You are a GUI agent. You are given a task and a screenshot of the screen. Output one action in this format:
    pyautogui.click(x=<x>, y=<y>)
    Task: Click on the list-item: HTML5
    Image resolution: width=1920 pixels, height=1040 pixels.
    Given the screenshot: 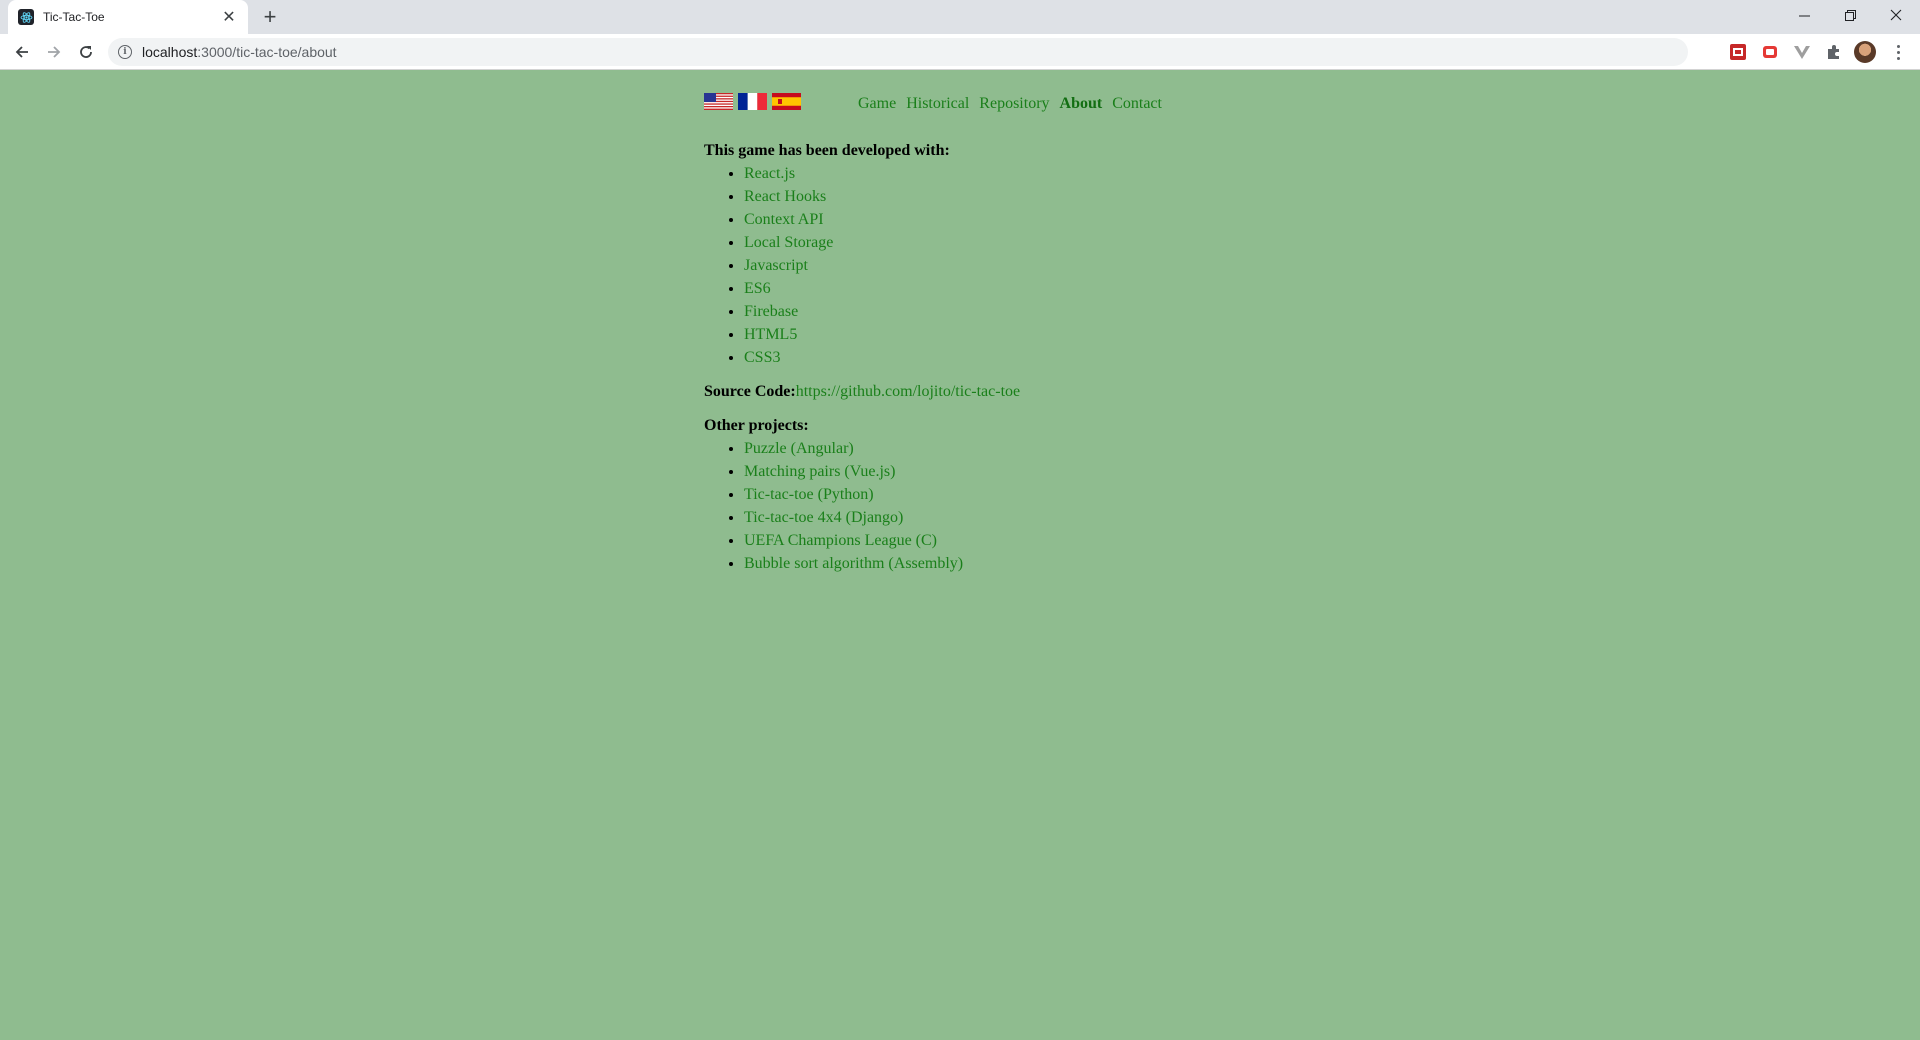 What is the action you would take?
    pyautogui.click(x=1024, y=334)
    